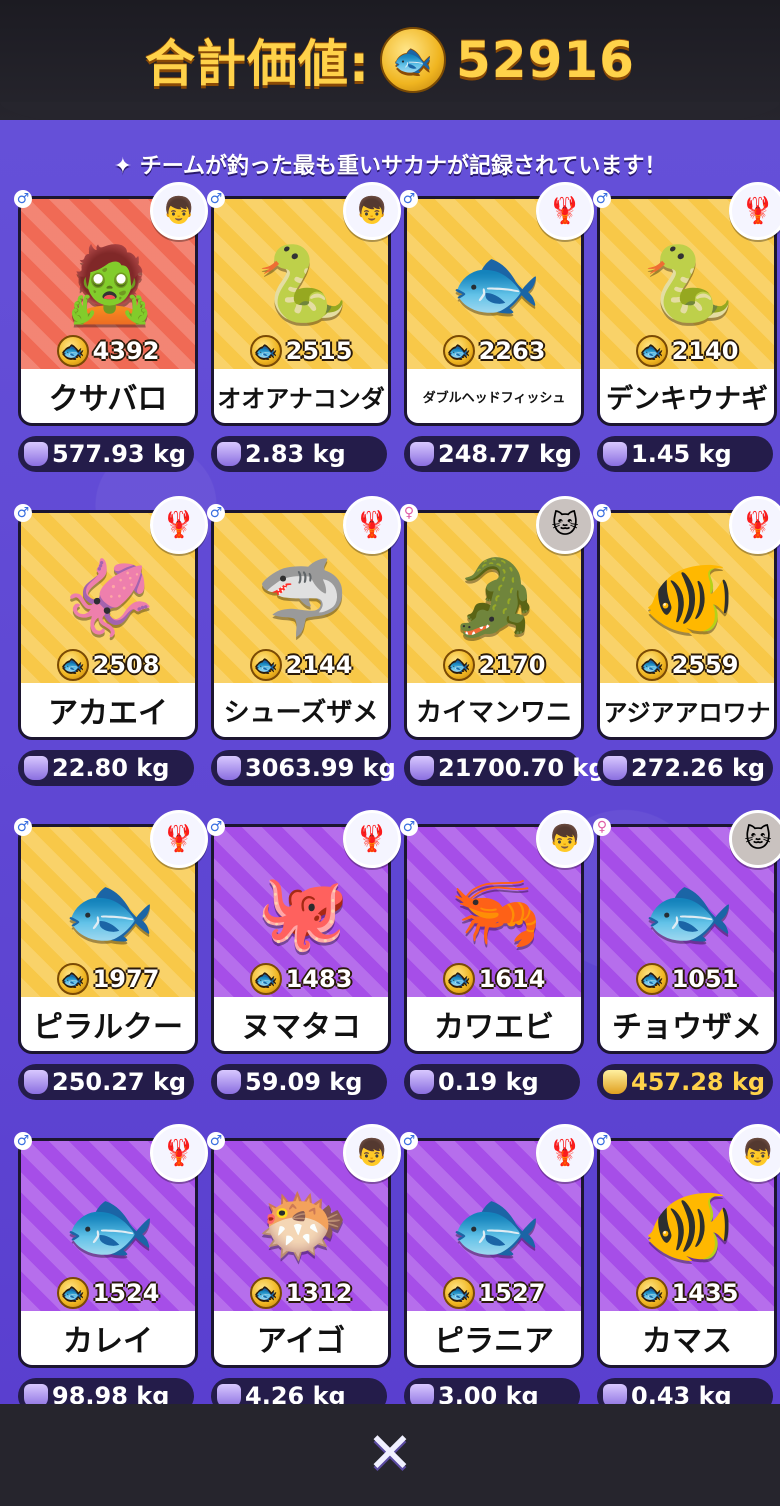  Describe the element at coordinates (494, 1293) in the screenshot. I see `fish-price: 🐟 1527` at that location.